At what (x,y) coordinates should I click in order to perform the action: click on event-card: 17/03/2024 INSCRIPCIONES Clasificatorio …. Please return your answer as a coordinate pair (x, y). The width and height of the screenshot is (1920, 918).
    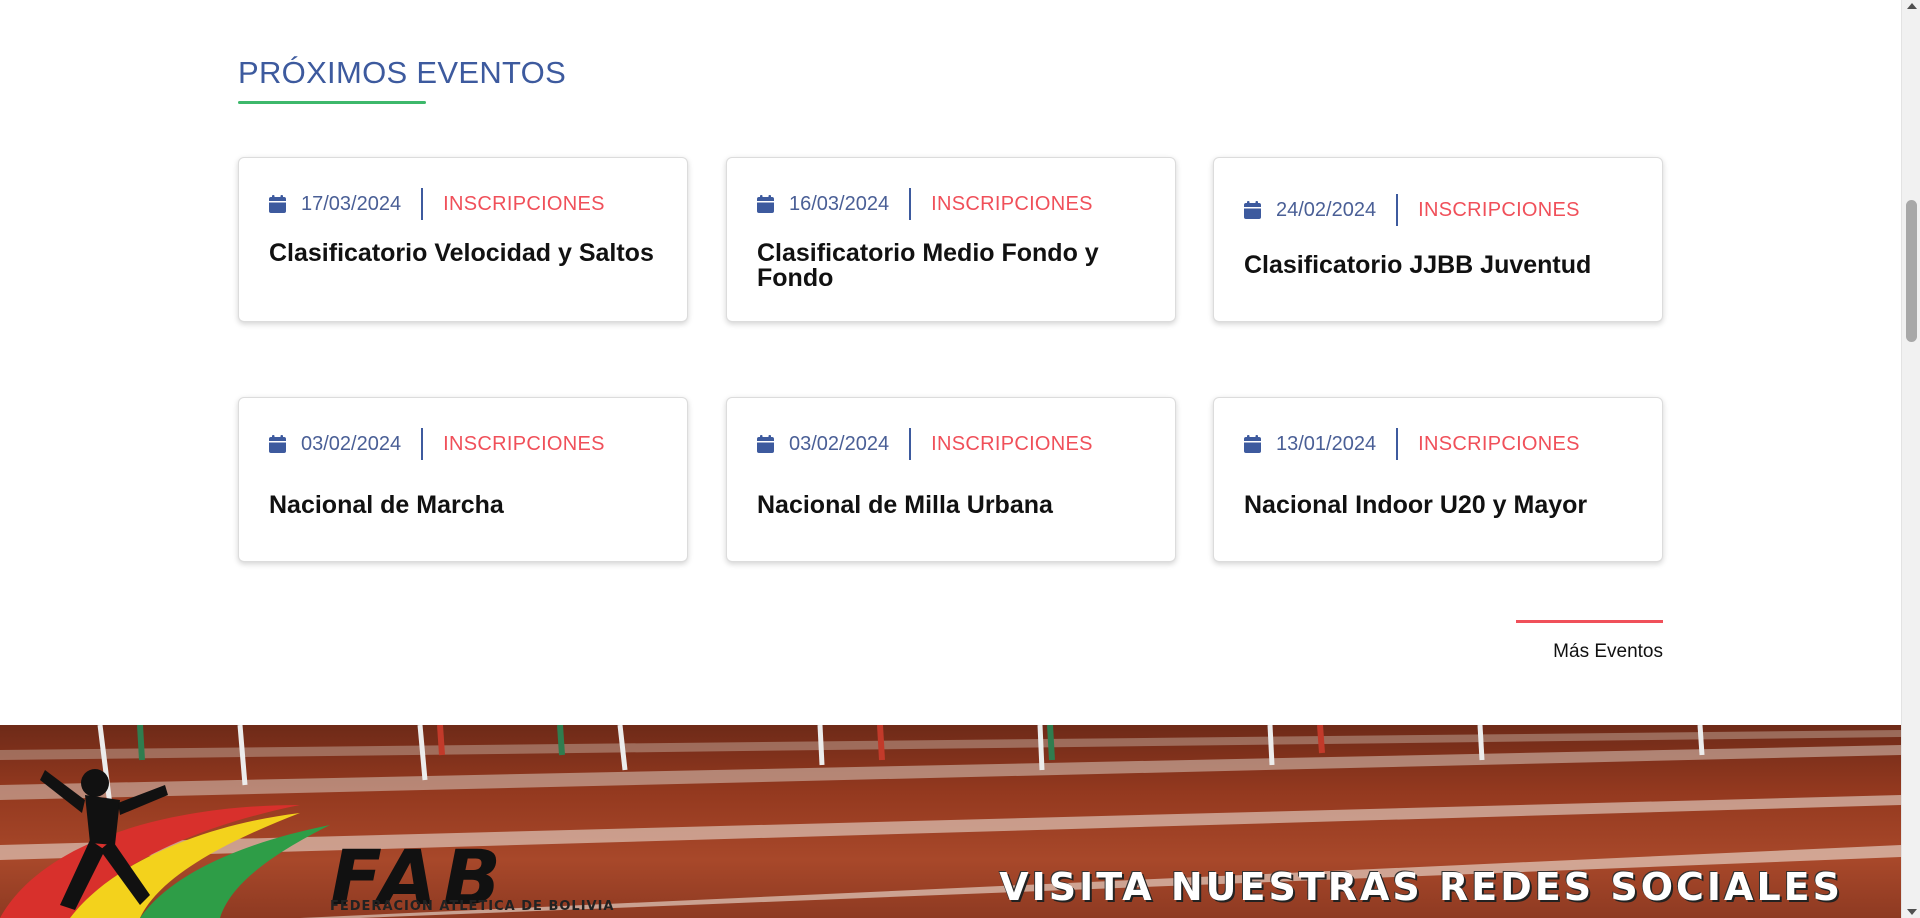
    Looking at the image, I should click on (463, 239).